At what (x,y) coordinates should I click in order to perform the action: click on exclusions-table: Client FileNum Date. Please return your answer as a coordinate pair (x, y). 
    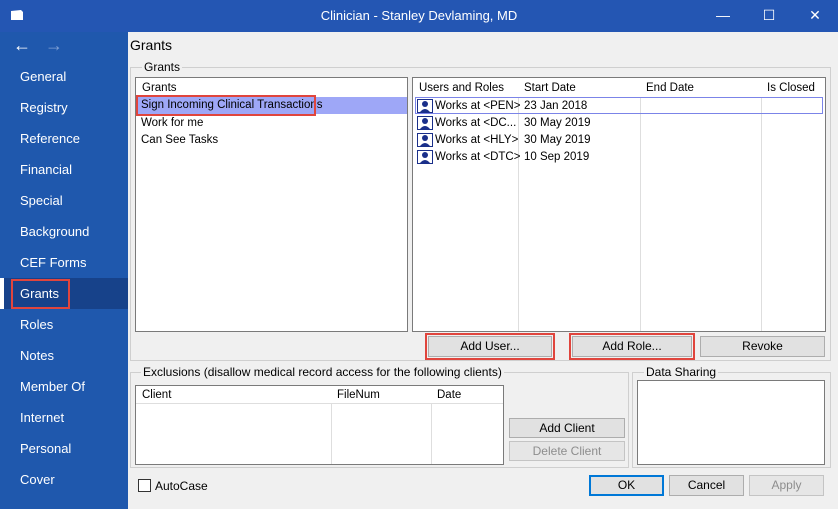
    Looking at the image, I should click on (319, 425).